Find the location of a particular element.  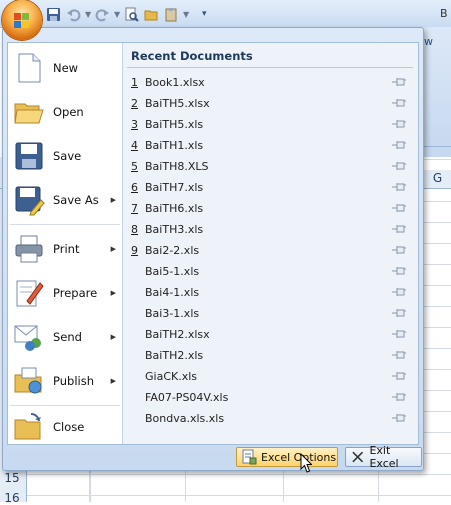

recent-document-item: Bai5-1.xls is located at coordinates (271, 271).